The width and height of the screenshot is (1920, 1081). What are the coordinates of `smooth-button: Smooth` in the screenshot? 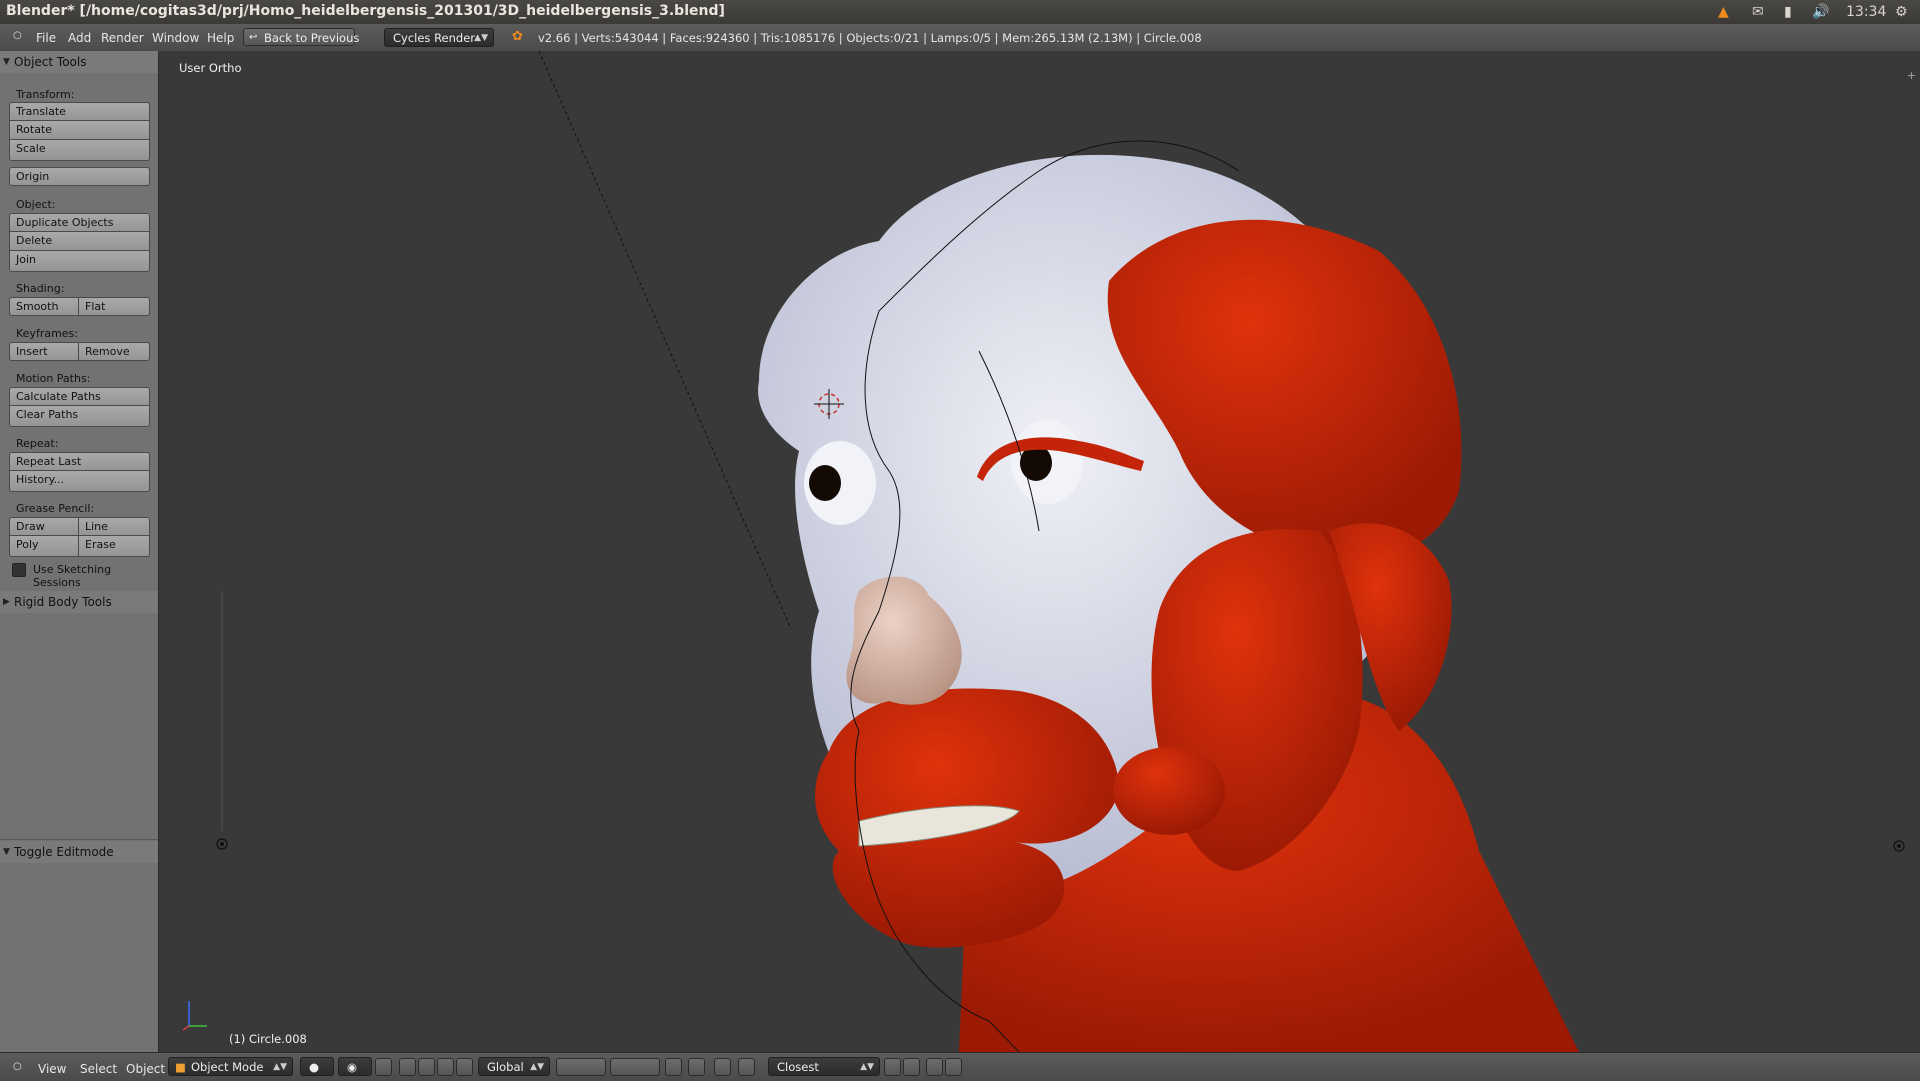 It's located at (44, 306).